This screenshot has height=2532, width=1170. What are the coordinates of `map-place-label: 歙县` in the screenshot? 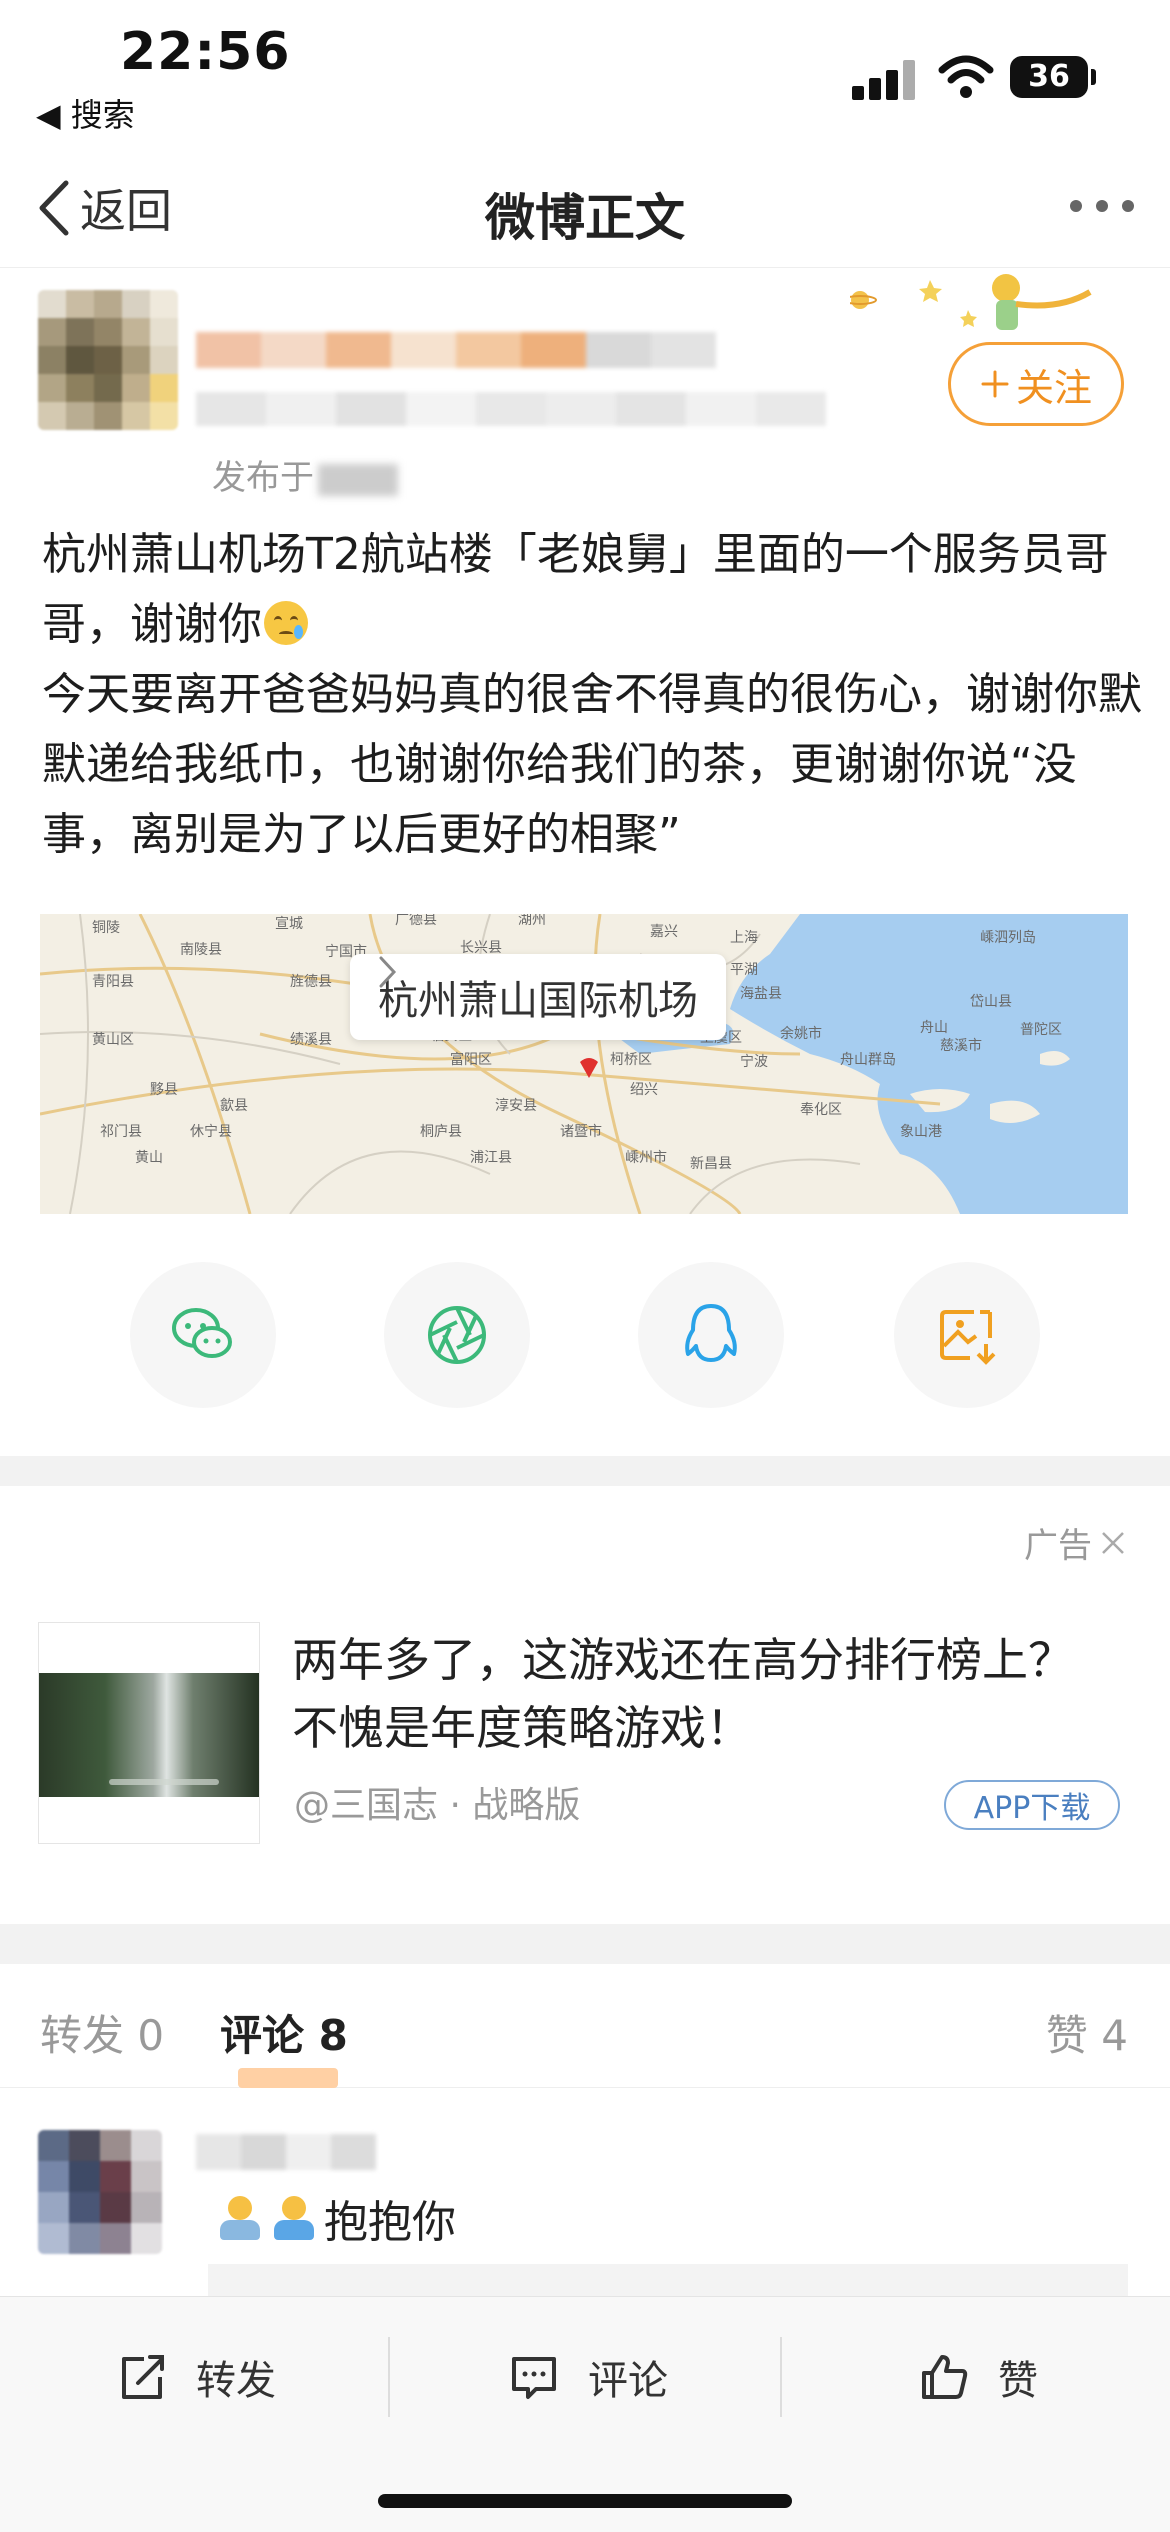 It's located at (234, 1105).